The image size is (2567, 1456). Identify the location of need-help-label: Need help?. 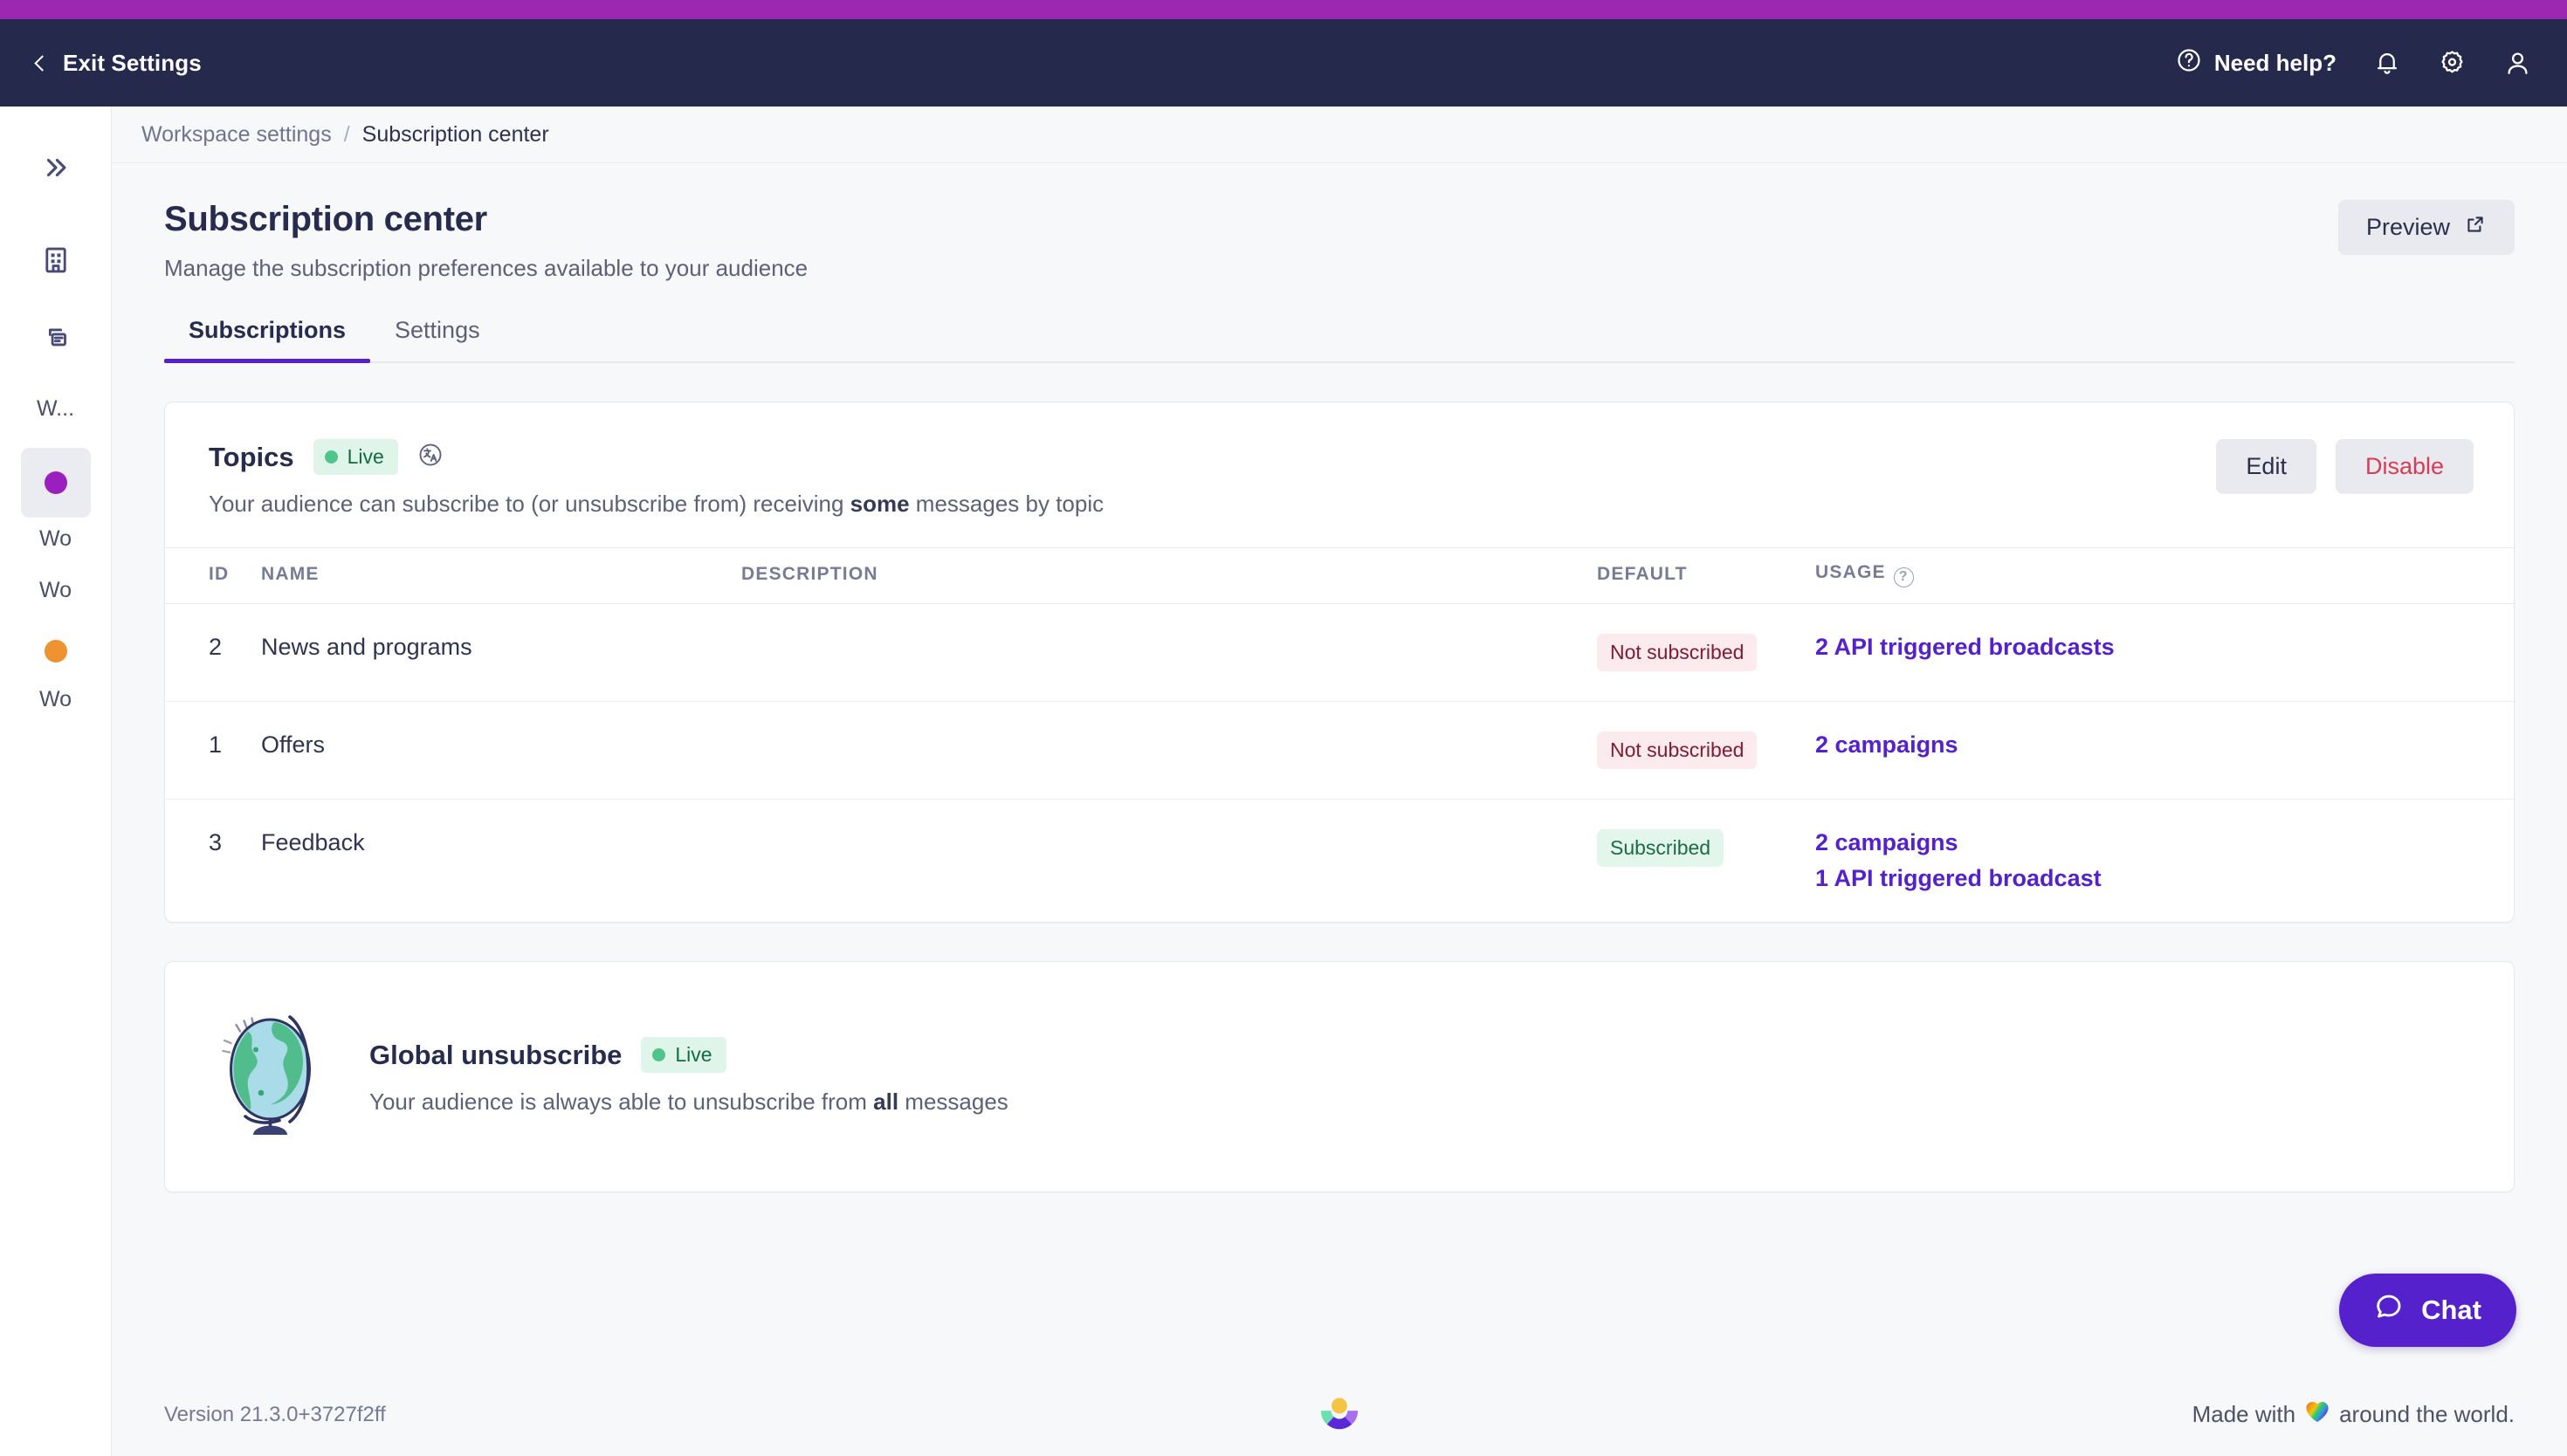
(2274, 62).